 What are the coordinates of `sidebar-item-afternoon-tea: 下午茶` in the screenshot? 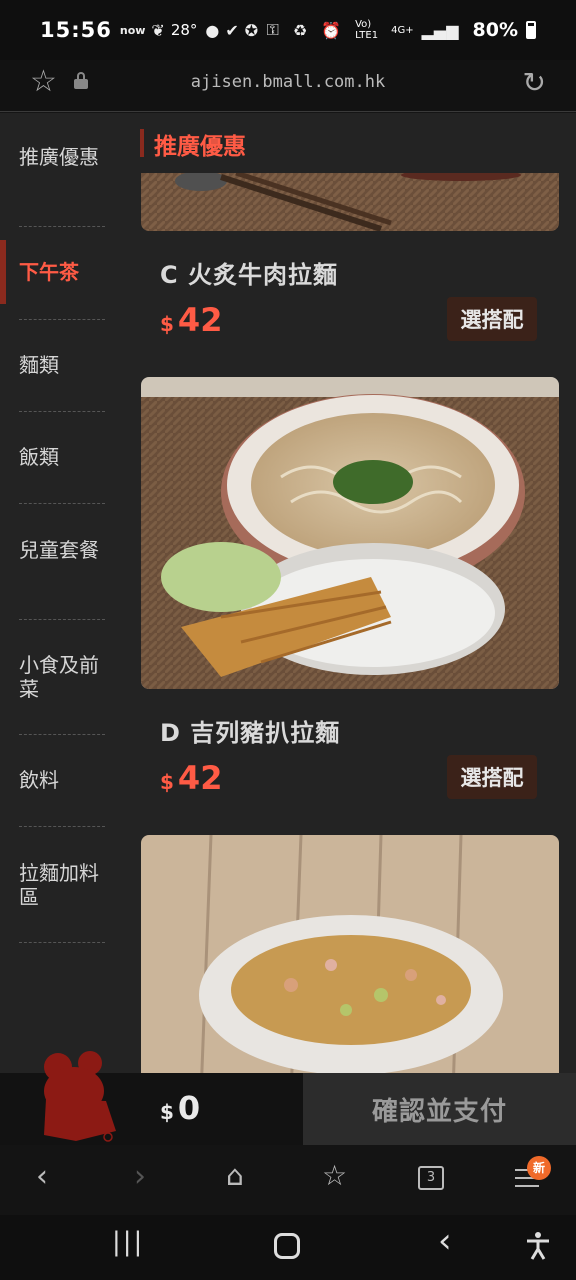 It's located at (59, 272).